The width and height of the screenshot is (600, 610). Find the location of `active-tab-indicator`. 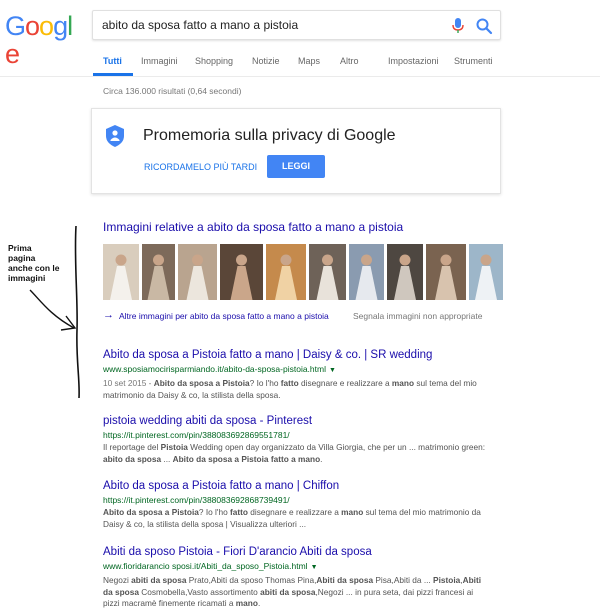

active-tab-indicator is located at coordinates (113, 74).